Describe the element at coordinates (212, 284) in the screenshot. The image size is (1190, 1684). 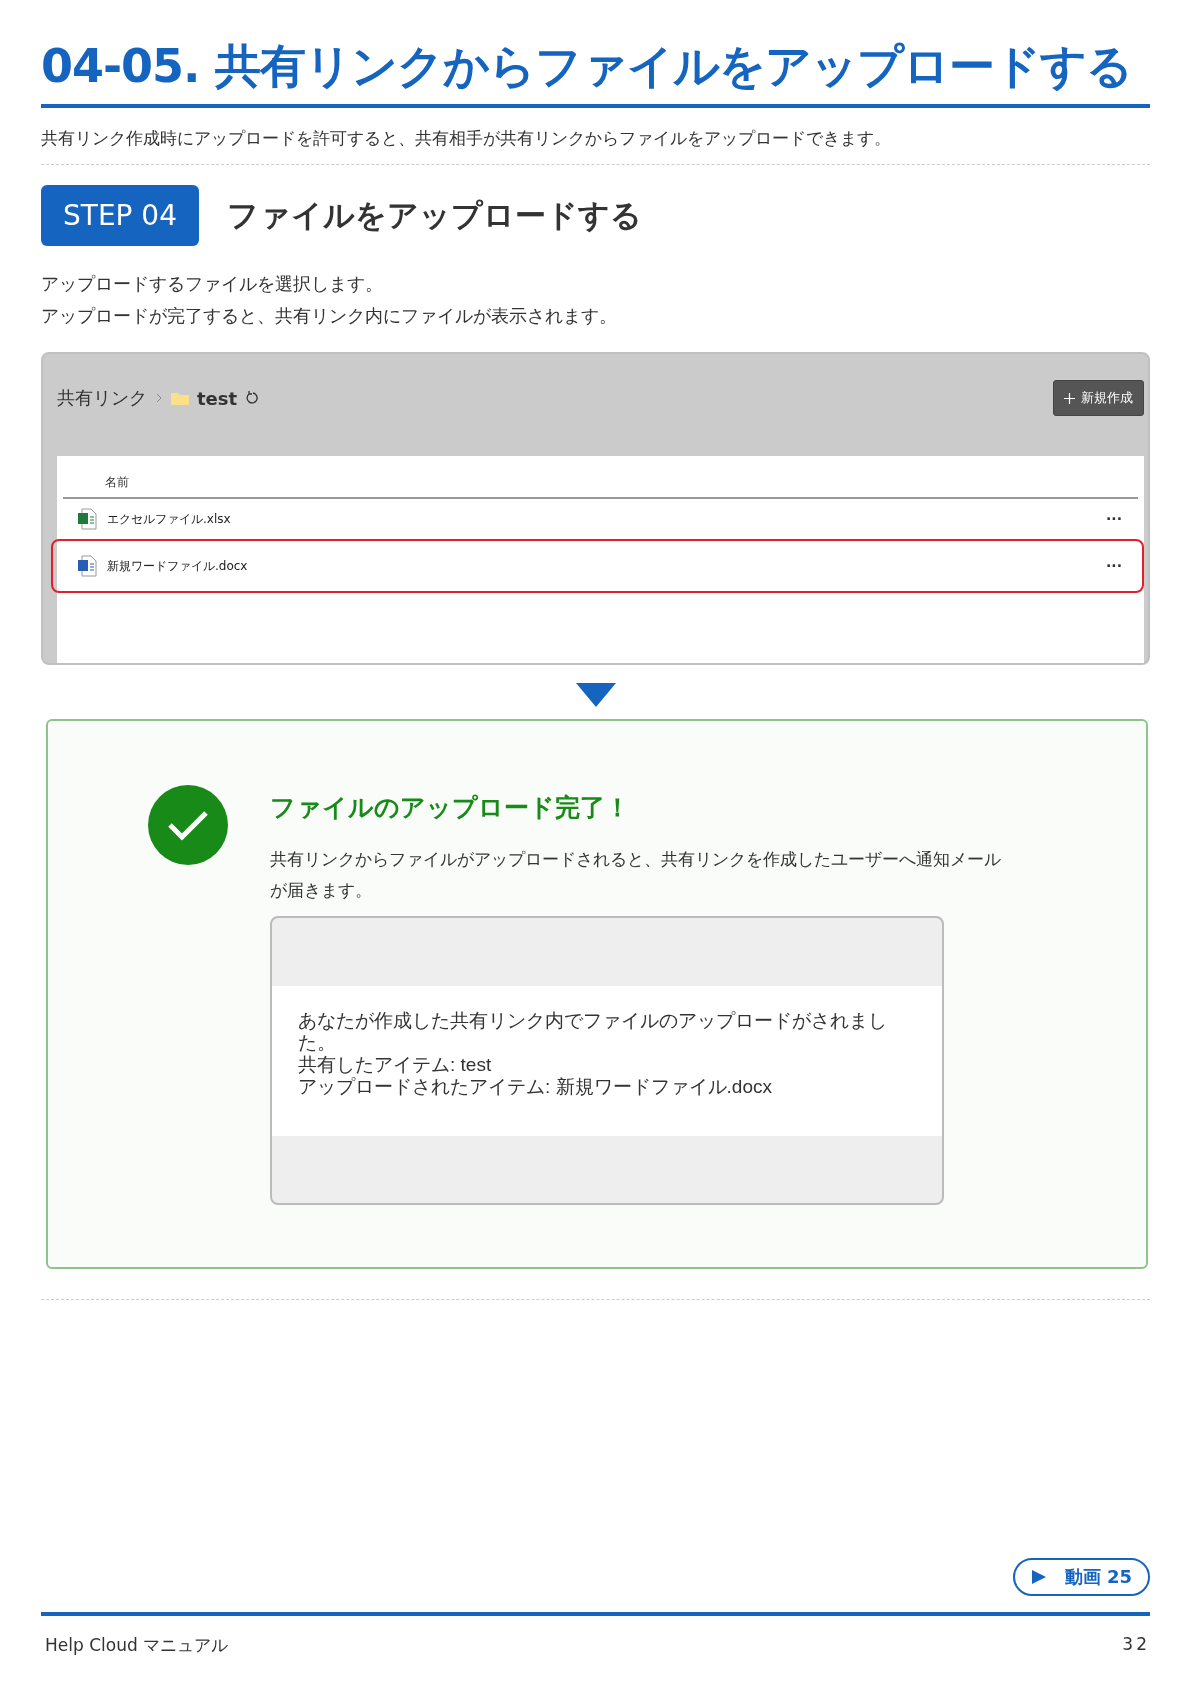
I see `step-text: アップロードするファイルを選択します。` at that location.